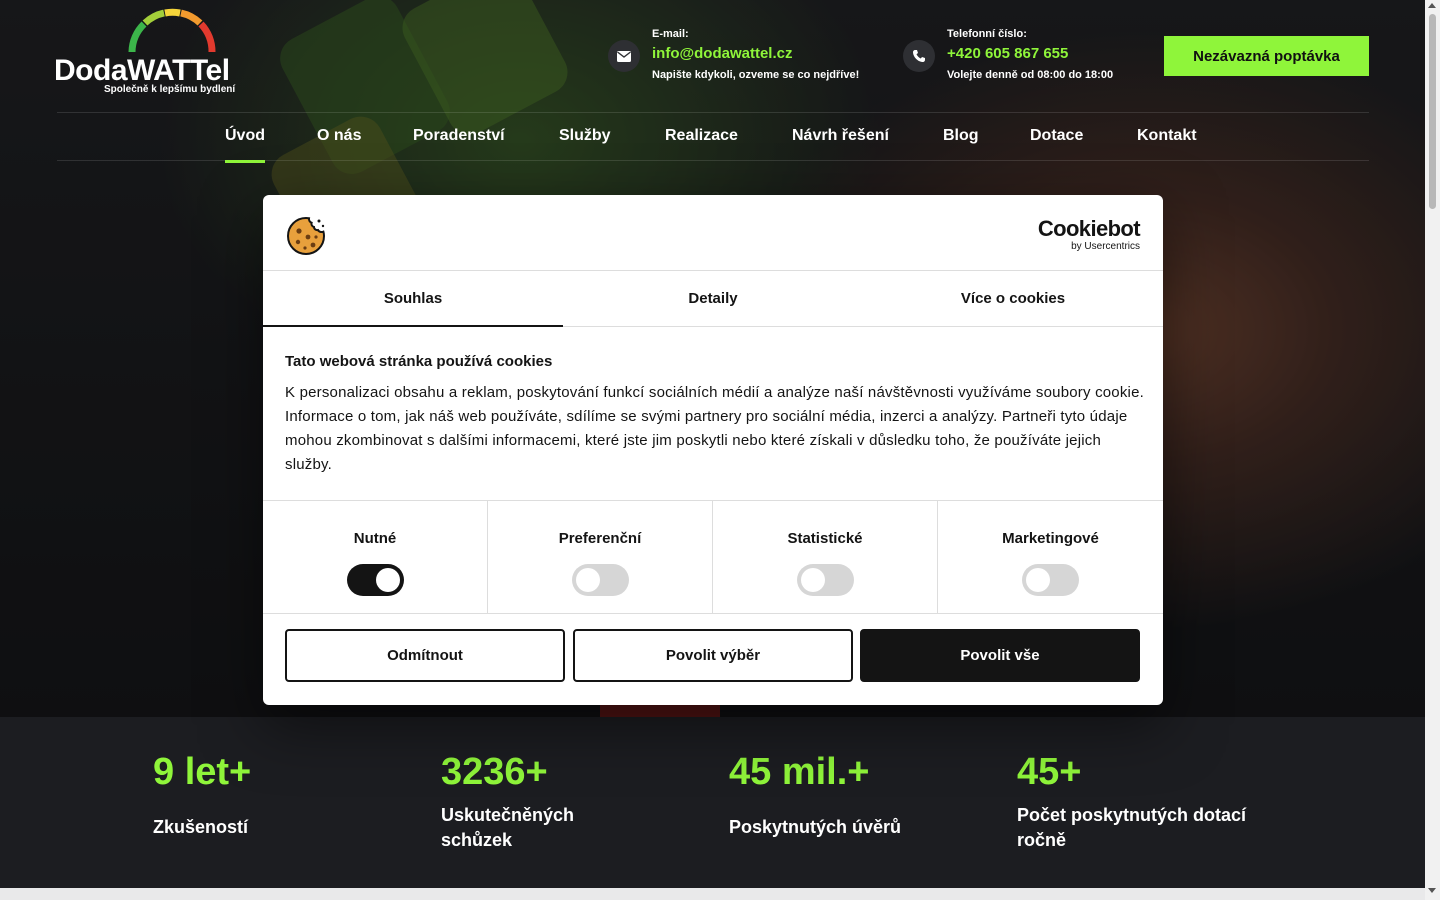  I want to click on allow-all-button: Povolit vše, so click(1000, 655).